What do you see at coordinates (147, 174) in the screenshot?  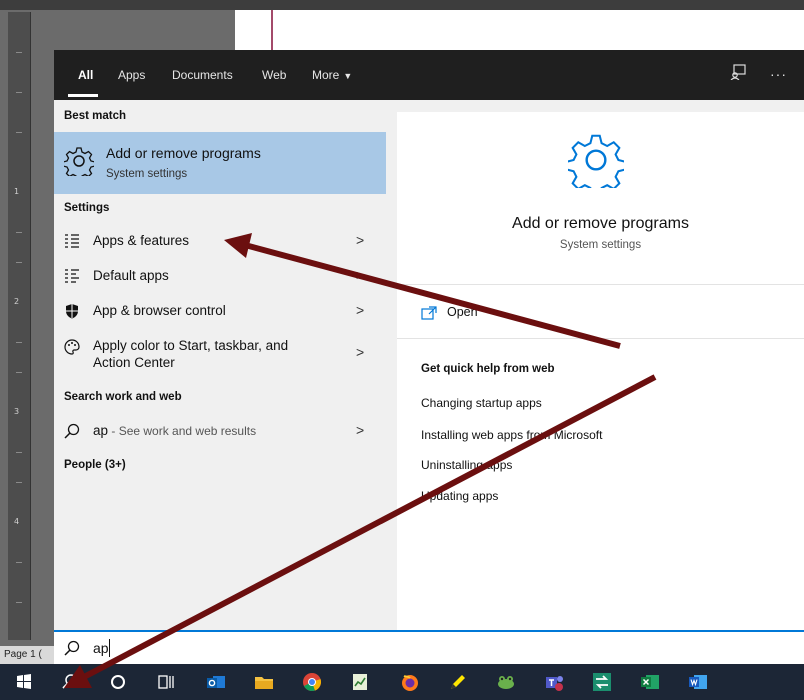 I see `best-match-subtitle: System settings` at bounding box center [147, 174].